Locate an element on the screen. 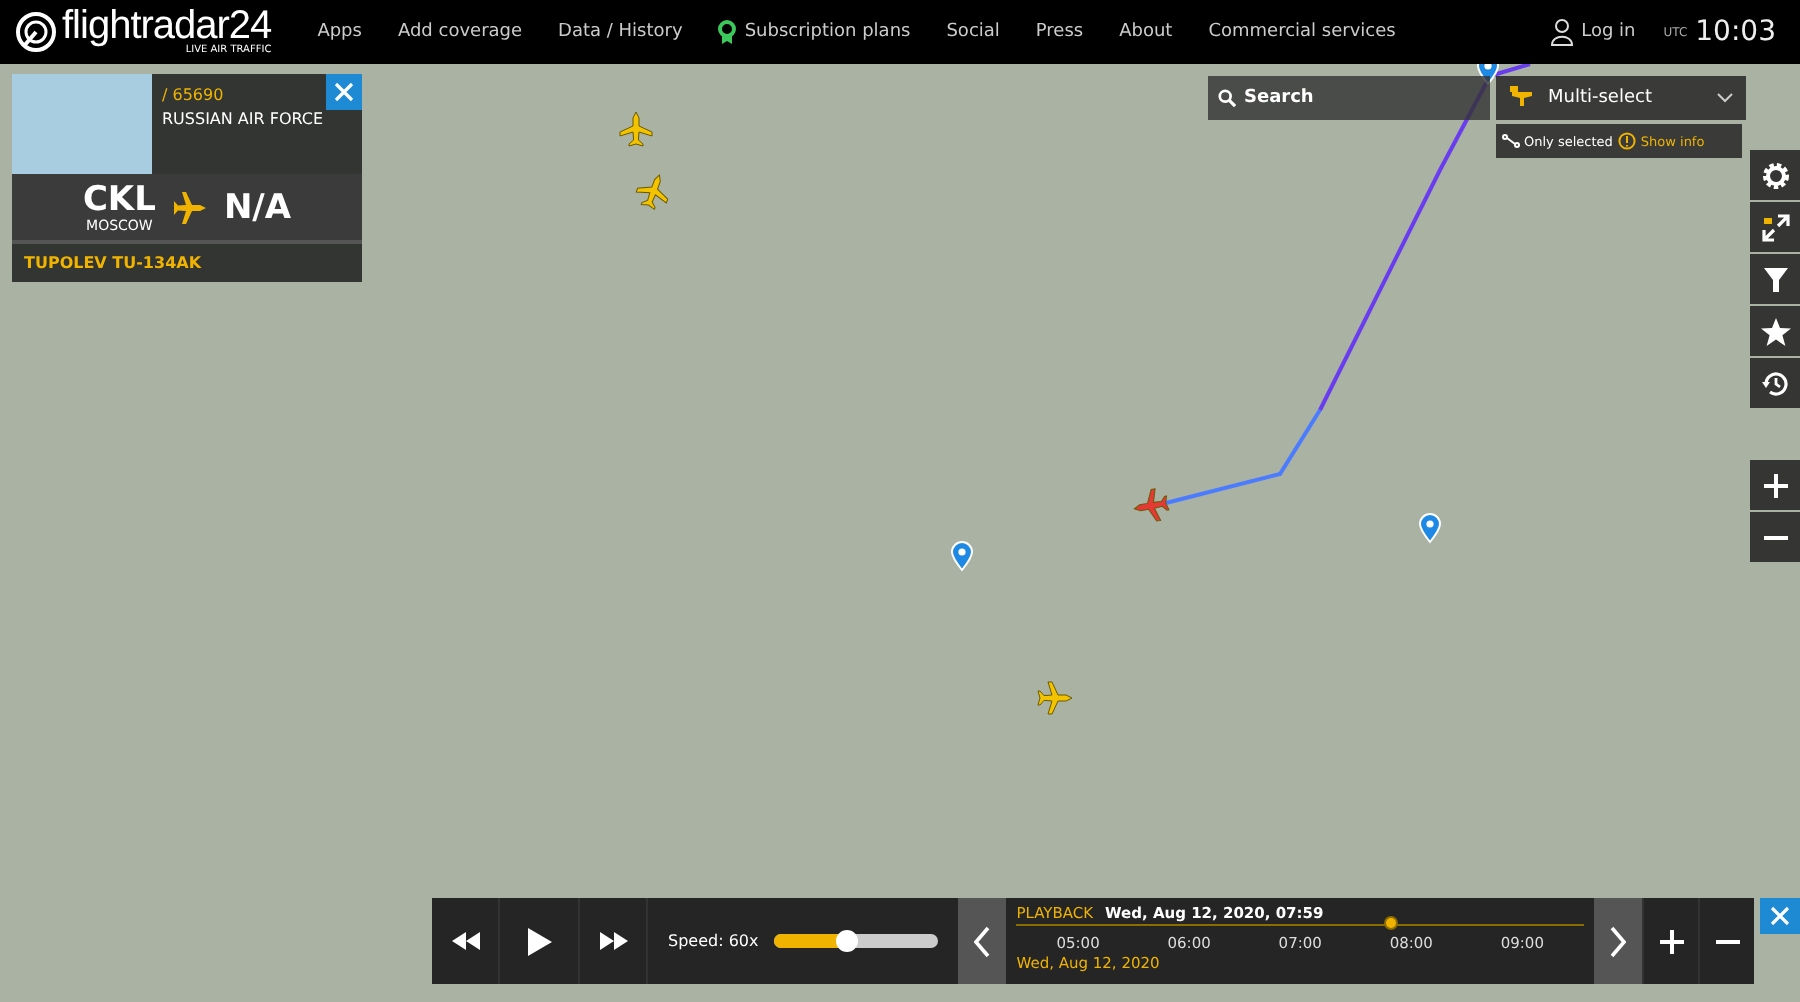 Image resolution: width=1800 pixels, height=1002 pixels. filter-button is located at coordinates (1775, 279).